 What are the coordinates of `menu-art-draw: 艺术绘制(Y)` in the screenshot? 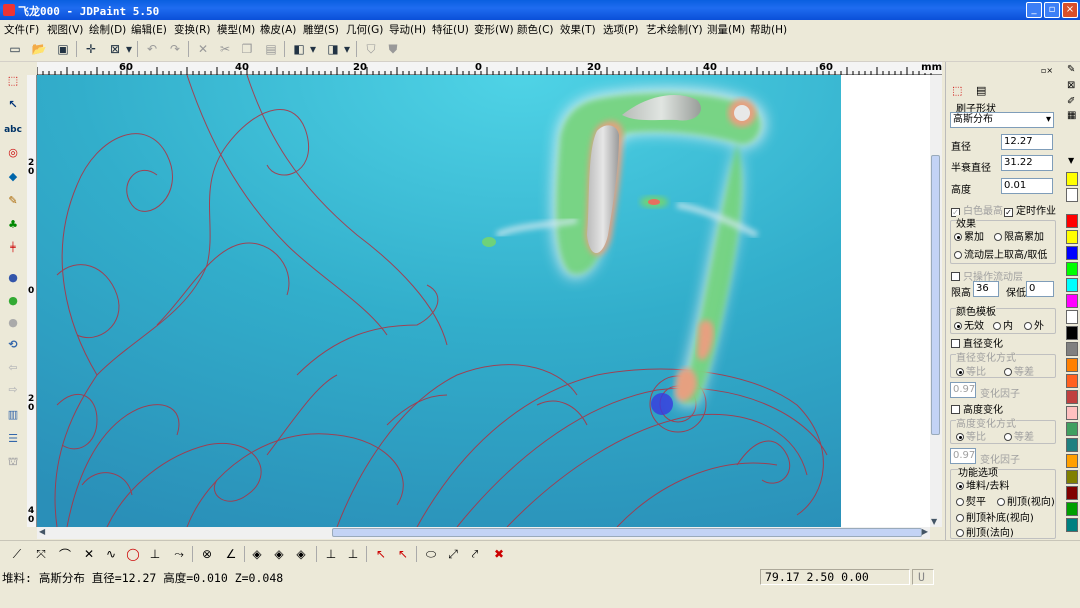 It's located at (674, 29).